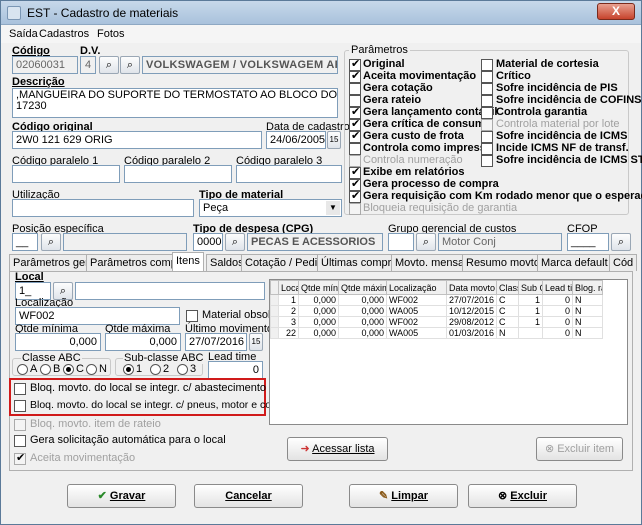 The image size is (642, 525). What do you see at coordinates (103, 496) in the screenshot?
I see `checkmark-icon: ✔` at bounding box center [103, 496].